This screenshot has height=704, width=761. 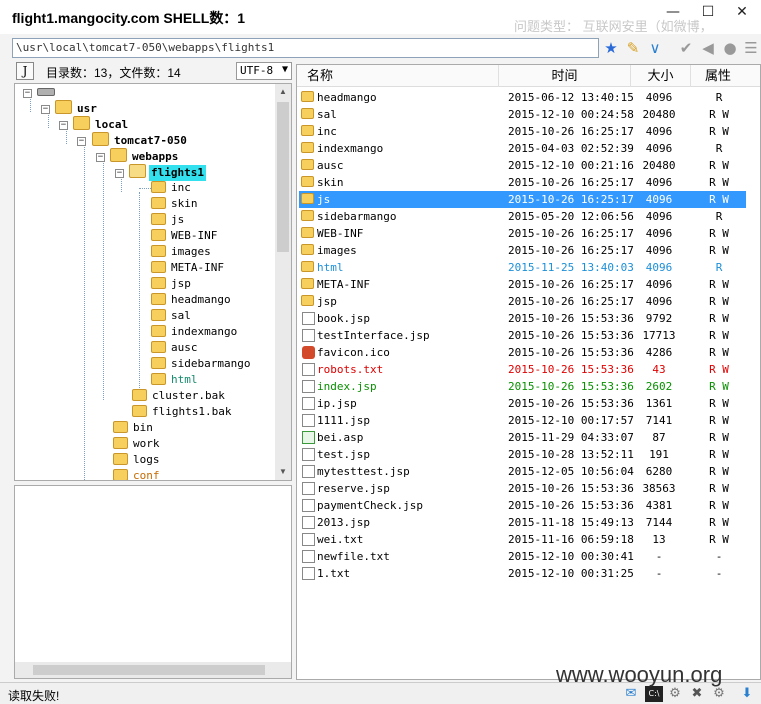 What do you see at coordinates (742, 12) in the screenshot?
I see `close-button: ✕` at bounding box center [742, 12].